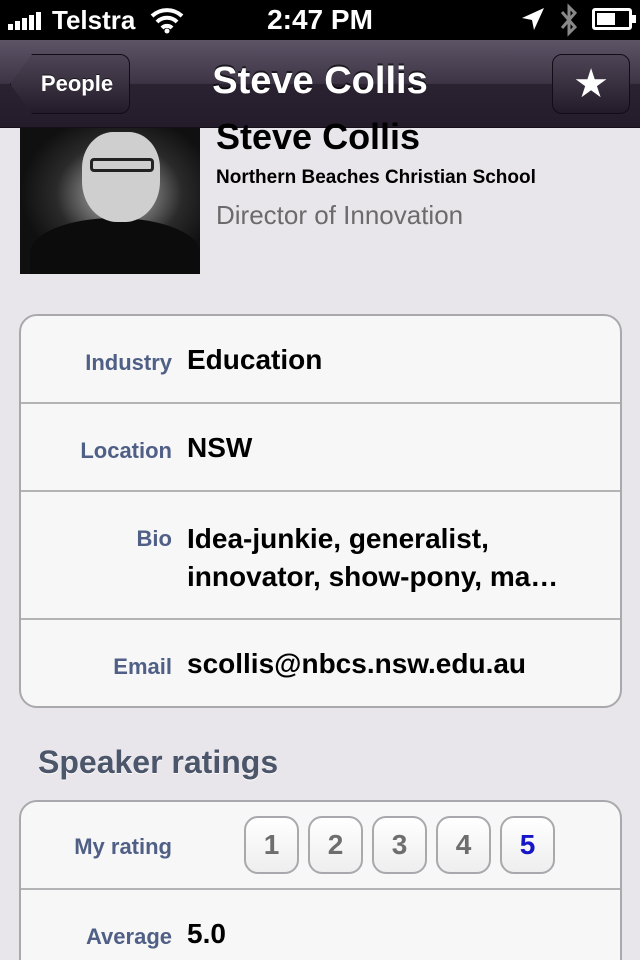  I want to click on battery-icon, so click(614, 19).